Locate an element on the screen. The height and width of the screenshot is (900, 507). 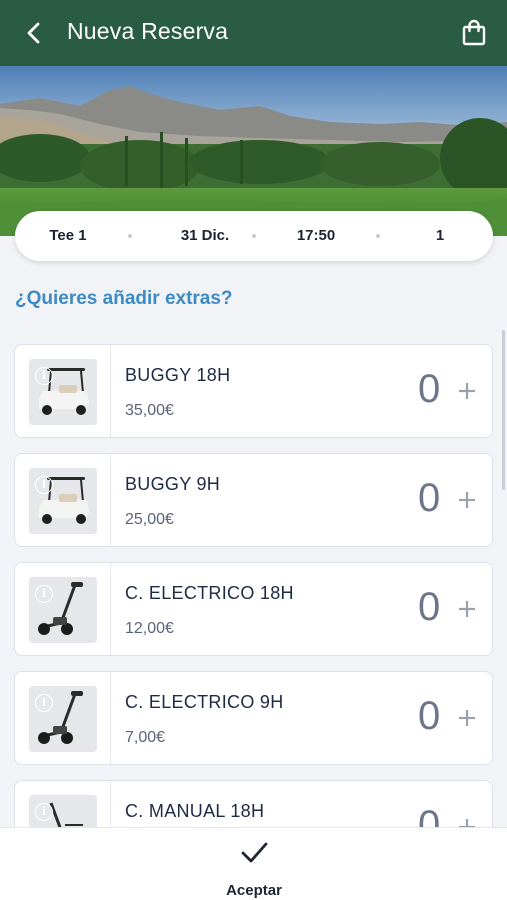
cart-button is located at coordinates (474, 33).